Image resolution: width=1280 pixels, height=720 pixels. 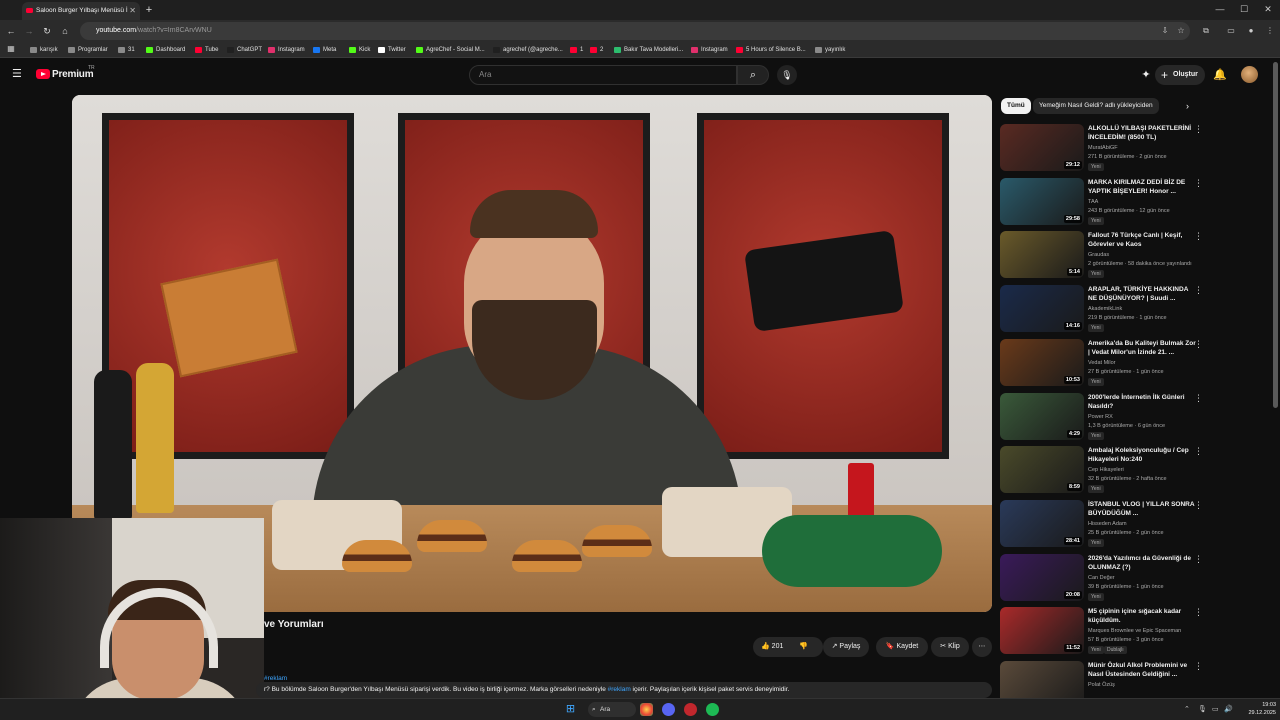 I want to click on video-thumbnail: 14:16, so click(x=1042, y=308).